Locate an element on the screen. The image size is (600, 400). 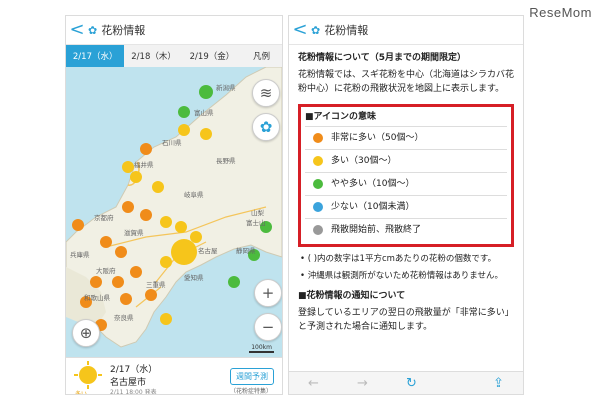
low-pollen-icon is located at coordinates (318, 207).